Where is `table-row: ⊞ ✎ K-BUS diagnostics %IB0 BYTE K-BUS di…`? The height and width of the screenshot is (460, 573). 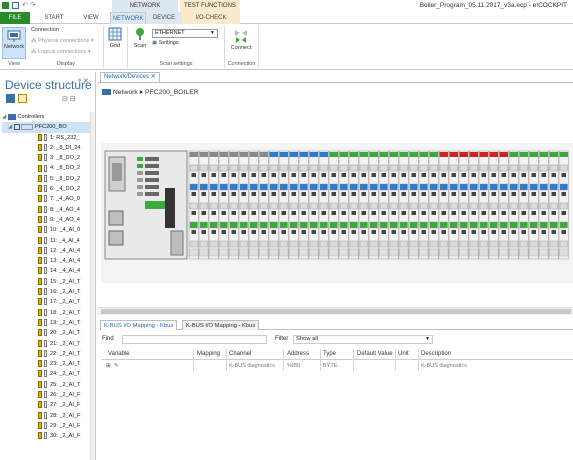 table-row: ⊞ ✎ K-BUS diagnostics %IB0 BYTE K-BUS di… is located at coordinates (337, 366).